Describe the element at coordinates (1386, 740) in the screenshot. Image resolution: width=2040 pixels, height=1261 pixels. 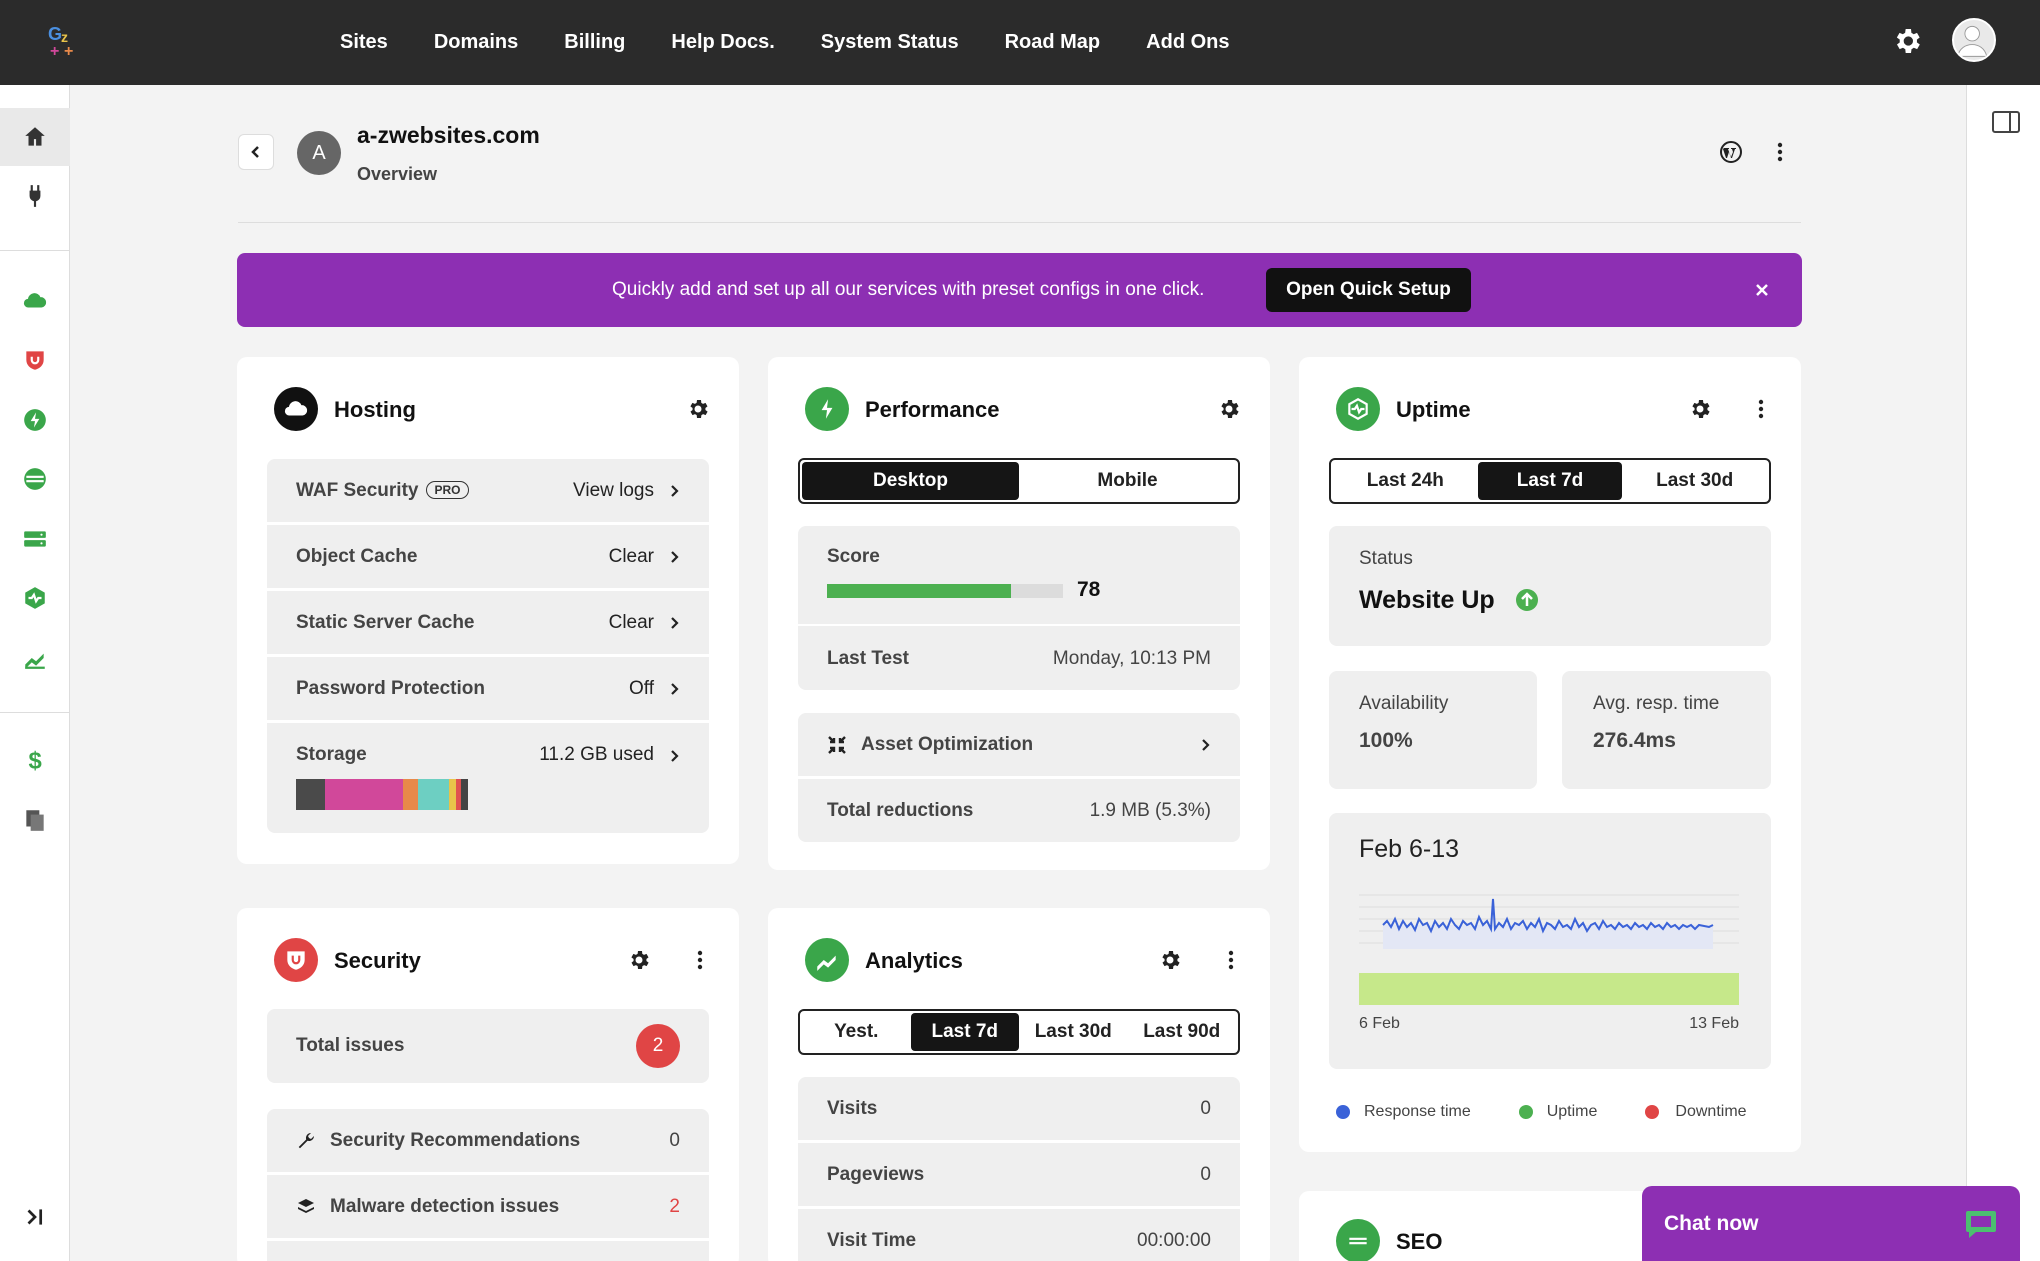
I see `availability-value: 100%` at that location.